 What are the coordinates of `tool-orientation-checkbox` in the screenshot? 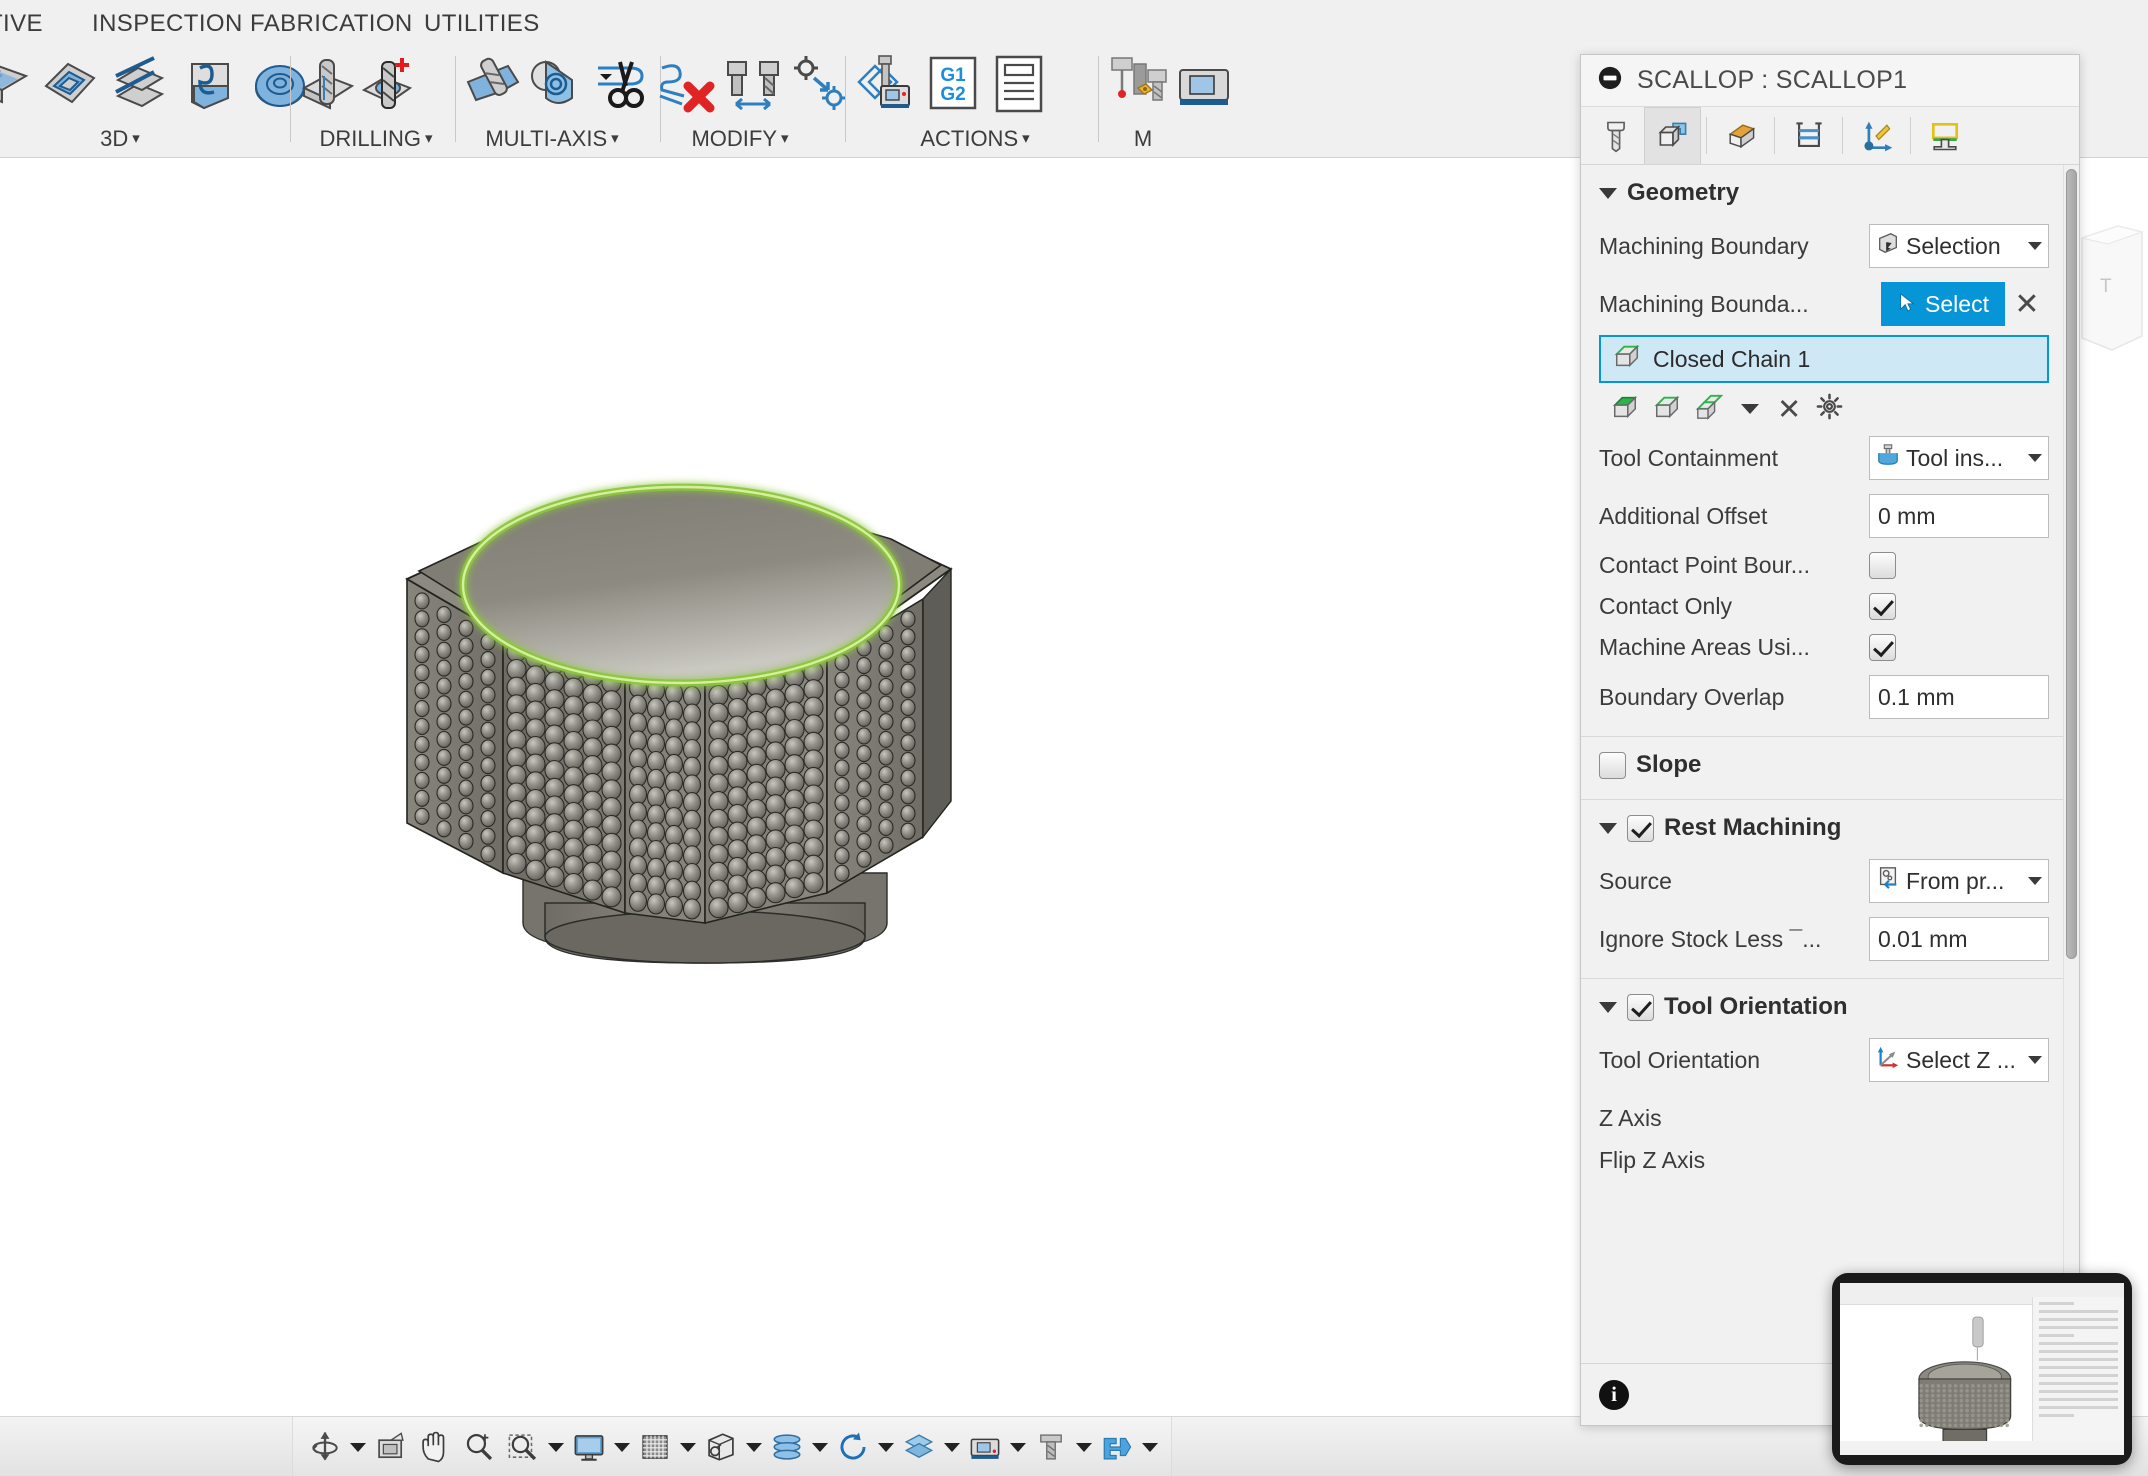 It's located at (1640, 1007).